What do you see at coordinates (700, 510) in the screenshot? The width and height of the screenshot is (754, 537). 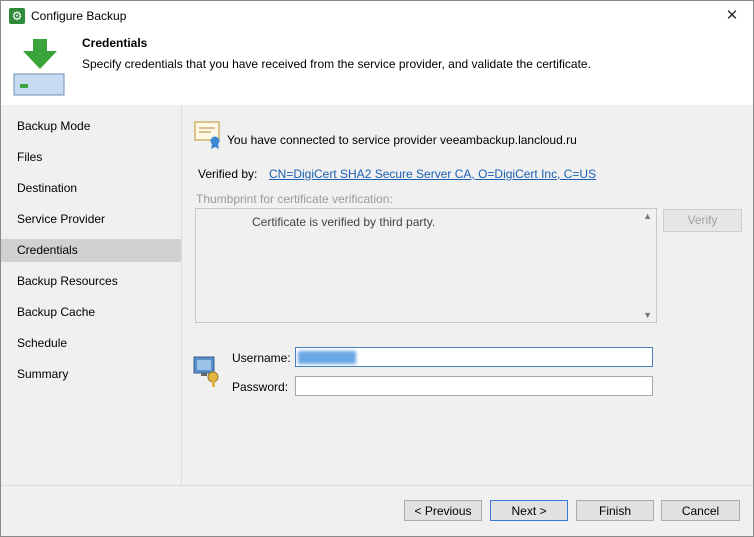 I see `cancel-button: Cancel` at bounding box center [700, 510].